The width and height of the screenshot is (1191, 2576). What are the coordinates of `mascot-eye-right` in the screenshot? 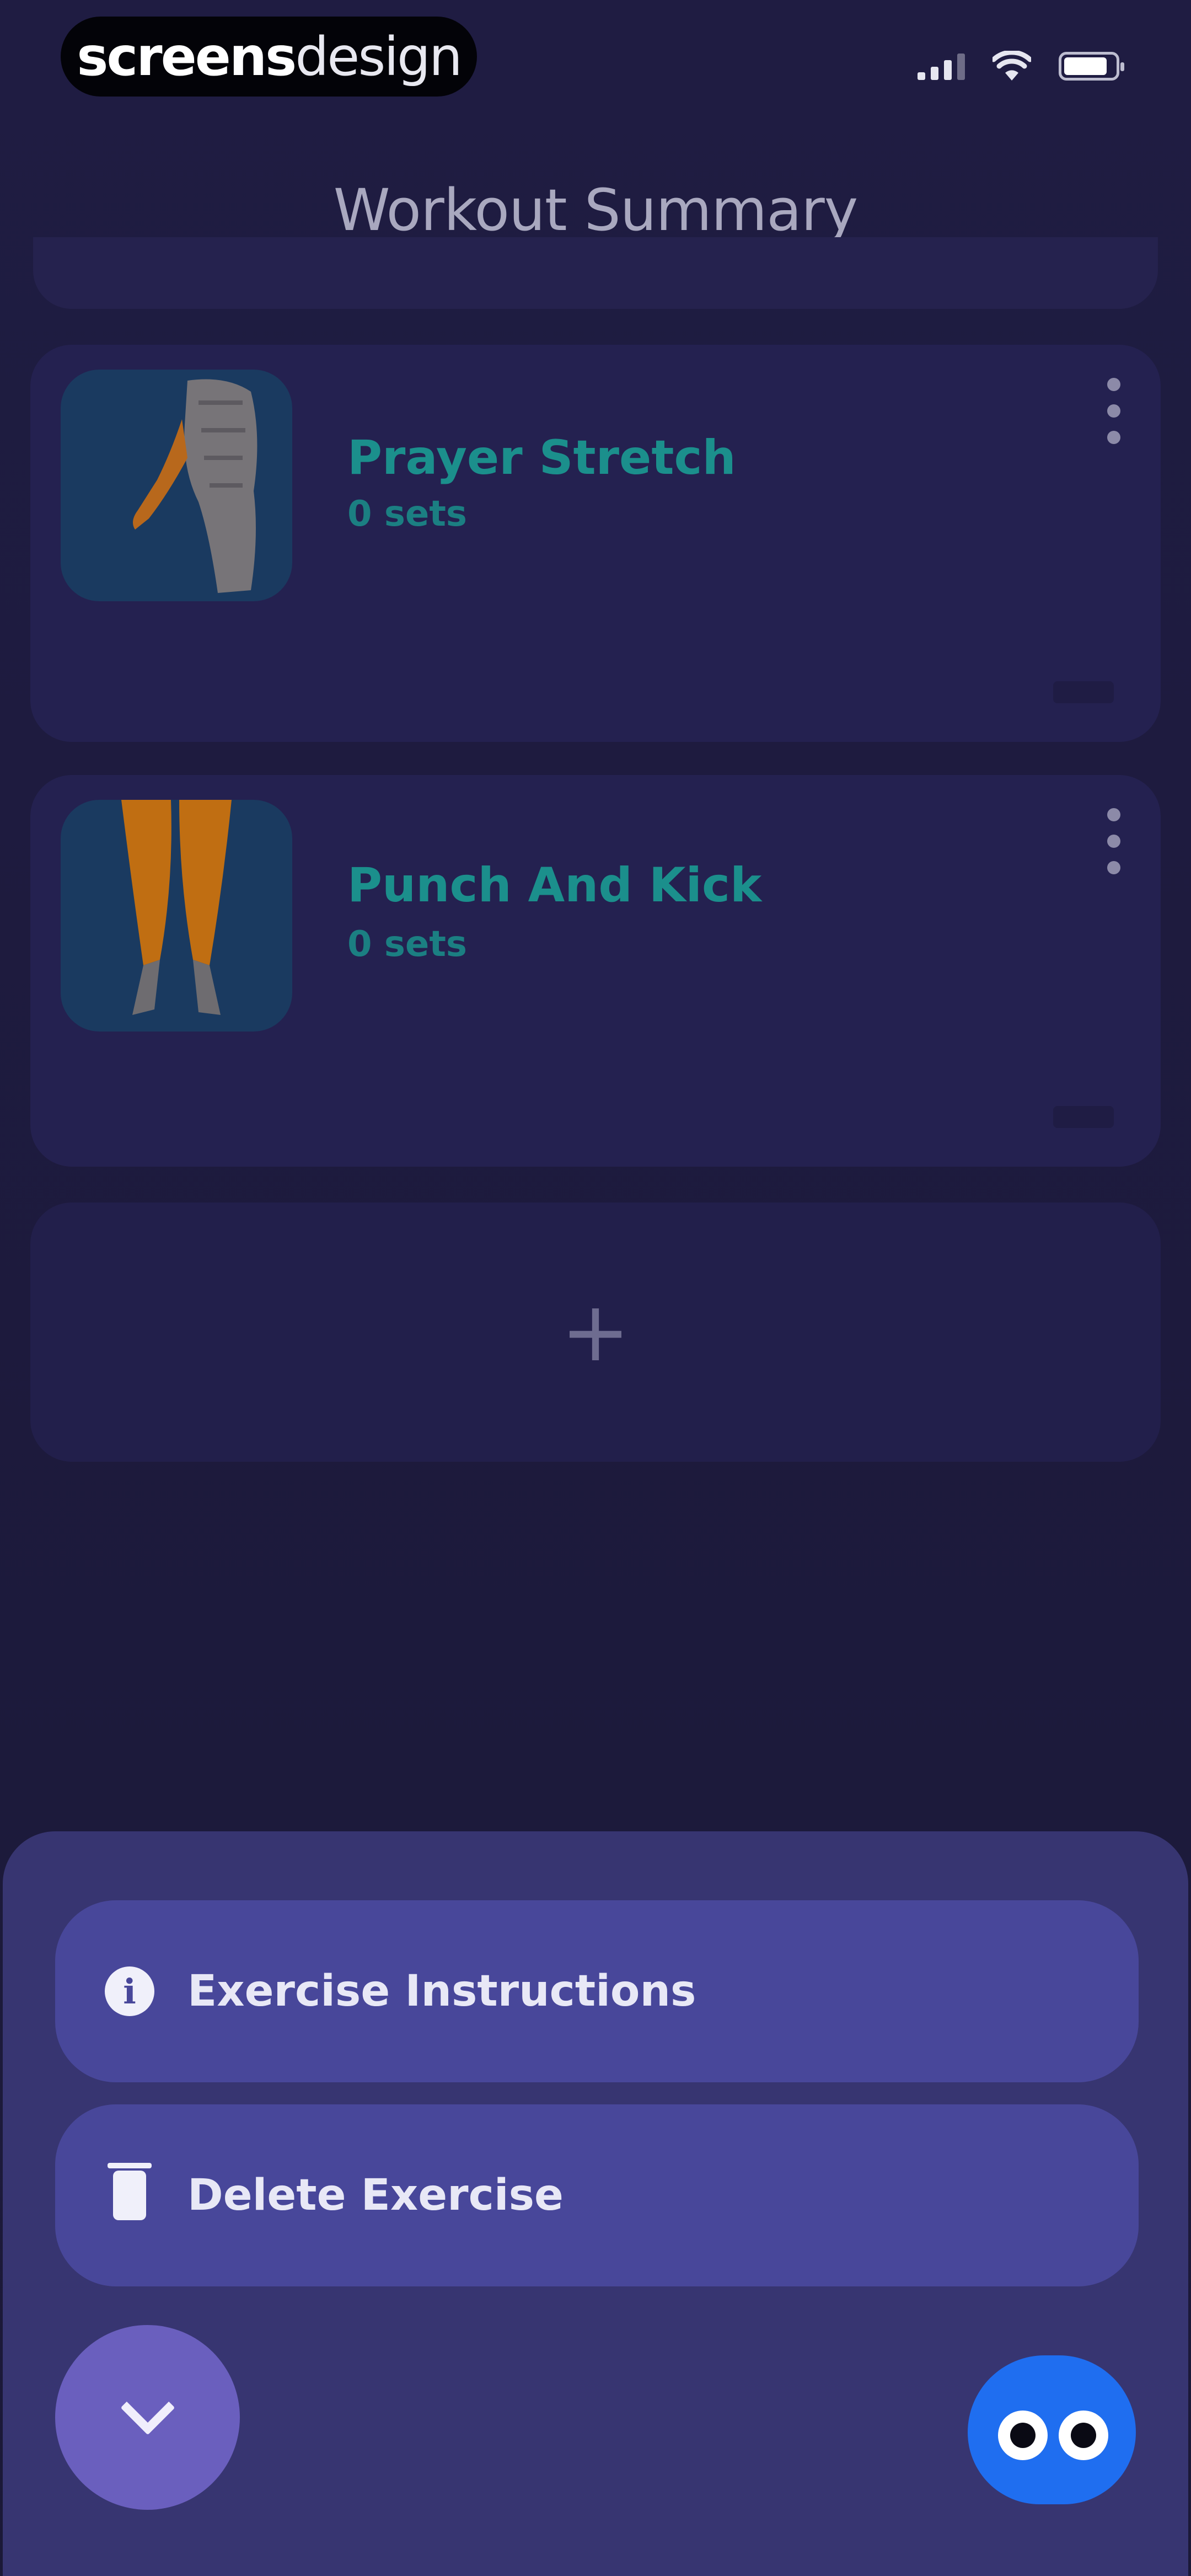 It's located at (1083, 2435).